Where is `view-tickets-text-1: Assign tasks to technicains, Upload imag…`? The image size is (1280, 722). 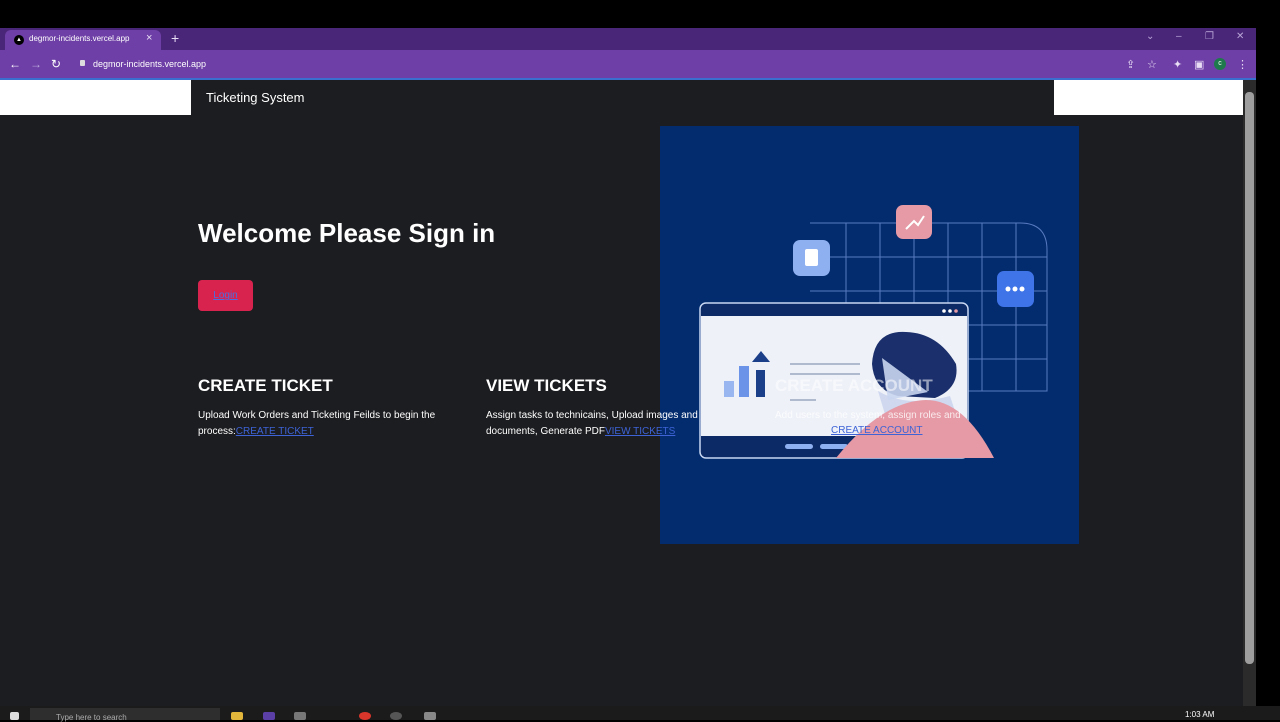
view-tickets-text-1: Assign tasks to technicains, Upload imag… is located at coordinates (592, 415).